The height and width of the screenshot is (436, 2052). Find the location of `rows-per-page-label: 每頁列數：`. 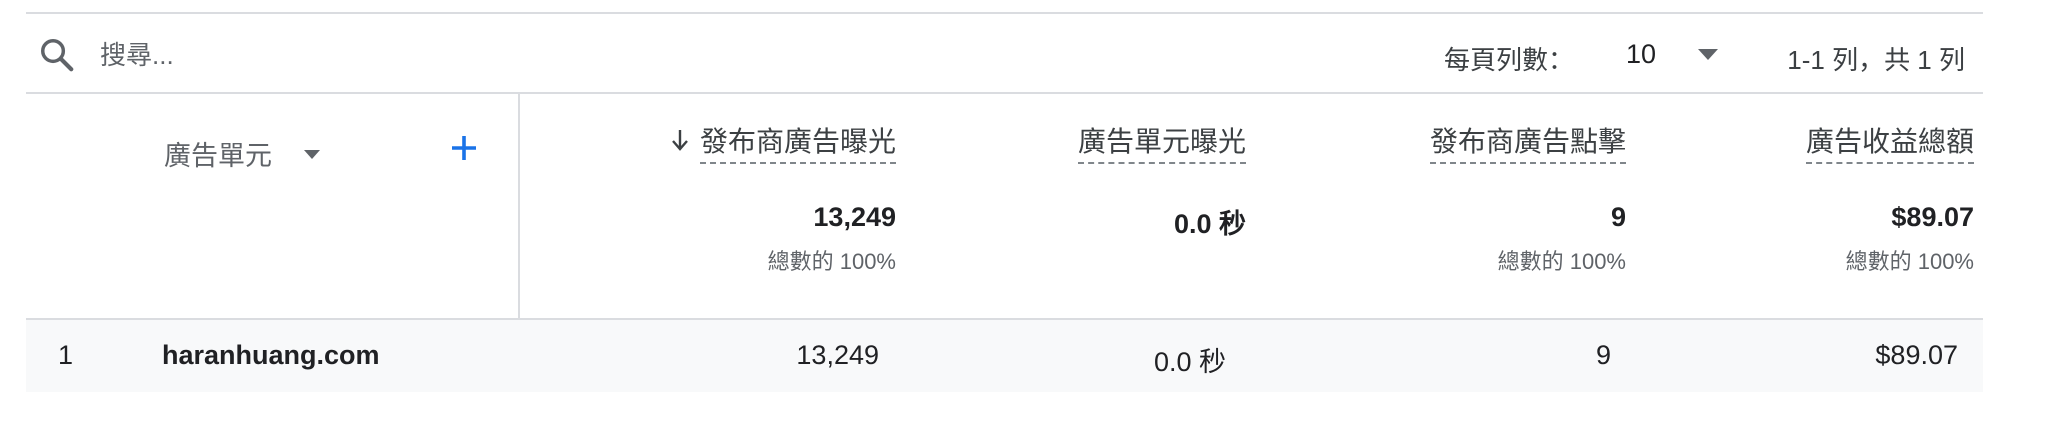

rows-per-page-label: 每頁列數： is located at coordinates (1509, 60).